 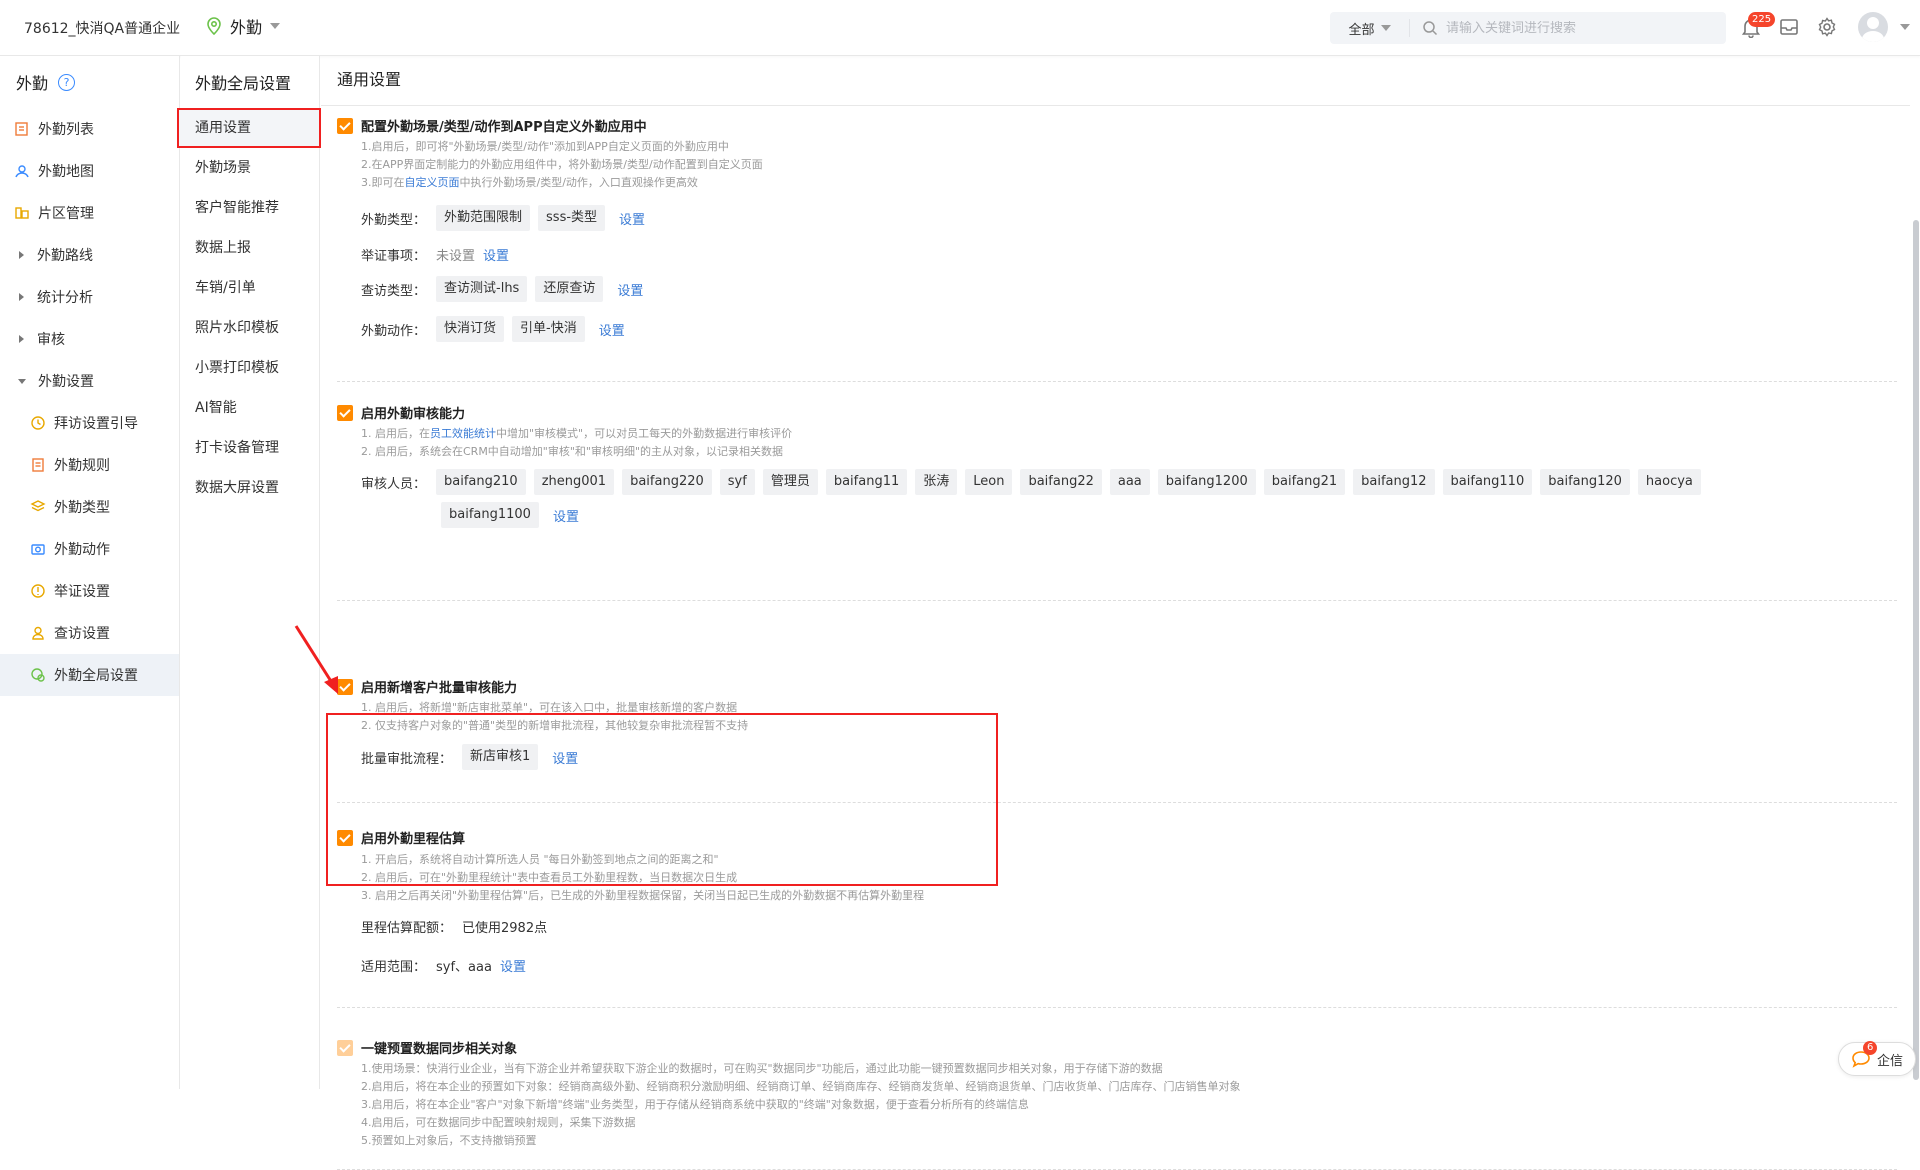 What do you see at coordinates (1487, 482) in the screenshot?
I see `reviewer-tag: baifang110` at bounding box center [1487, 482].